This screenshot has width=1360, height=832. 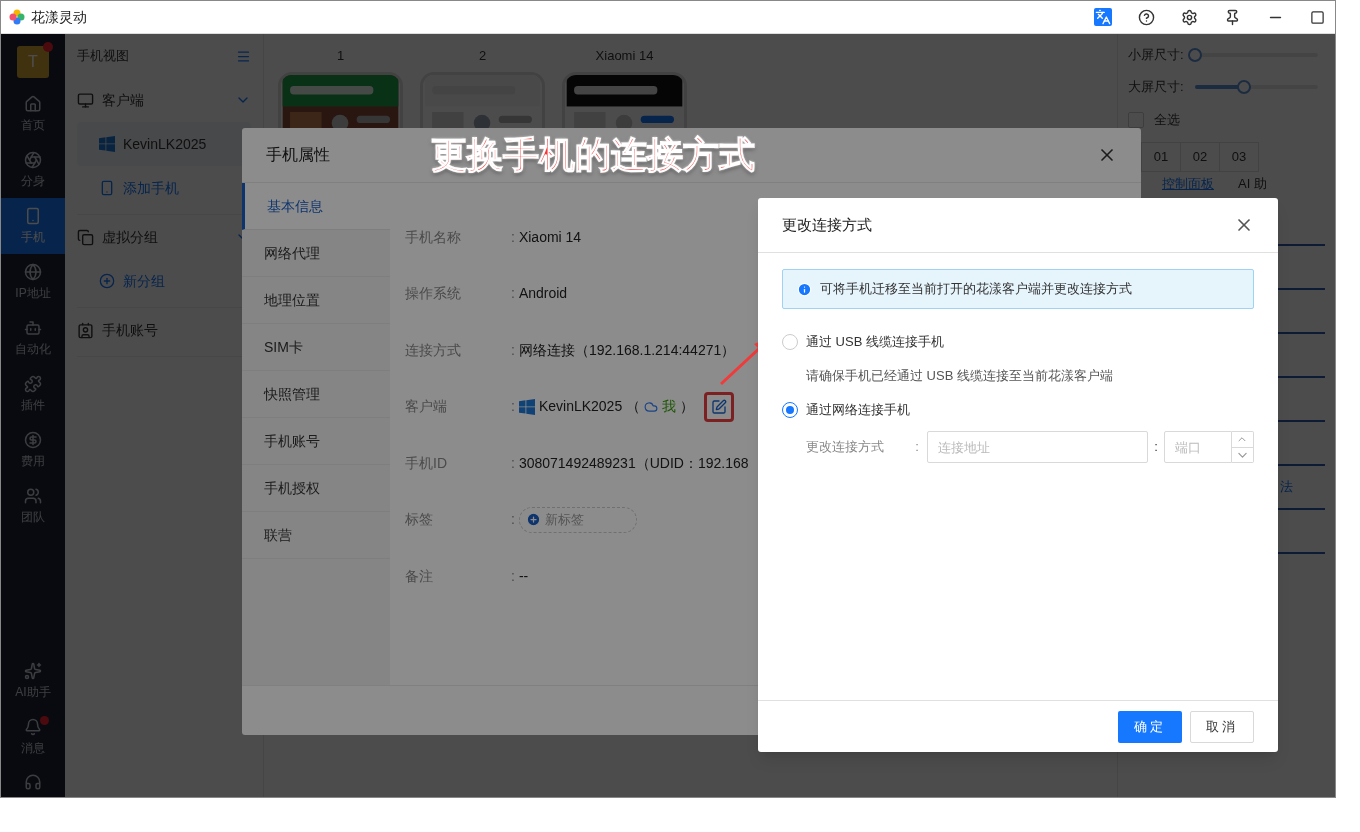 I want to click on field-label: 手机ID, so click(x=426, y=463).